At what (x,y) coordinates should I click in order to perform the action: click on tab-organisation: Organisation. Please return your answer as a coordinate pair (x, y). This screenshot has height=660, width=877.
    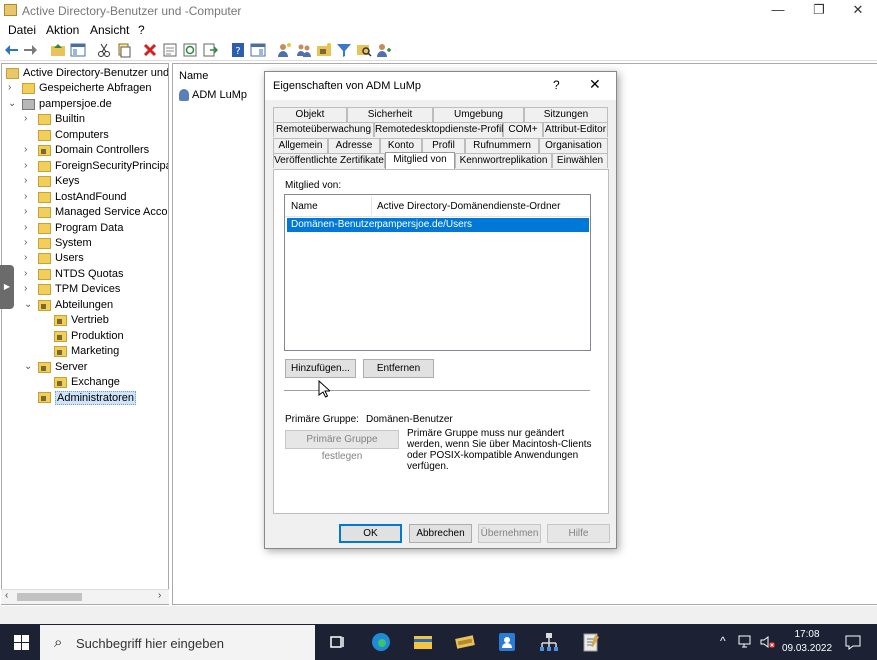
    Looking at the image, I should click on (573, 145).